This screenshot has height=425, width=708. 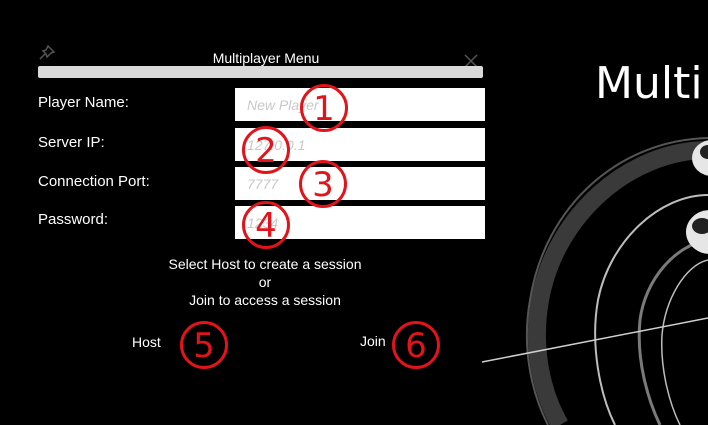 What do you see at coordinates (265, 264) in the screenshot?
I see `instruction-line-1: Select Host to create a session` at bounding box center [265, 264].